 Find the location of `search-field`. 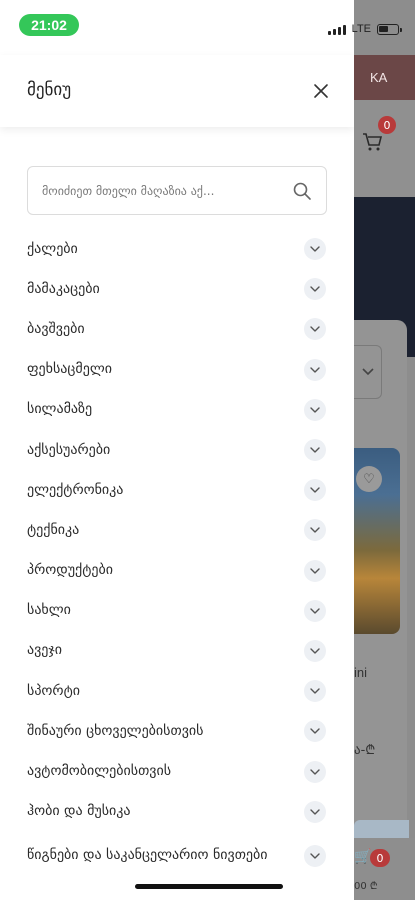

search-field is located at coordinates (177, 190).